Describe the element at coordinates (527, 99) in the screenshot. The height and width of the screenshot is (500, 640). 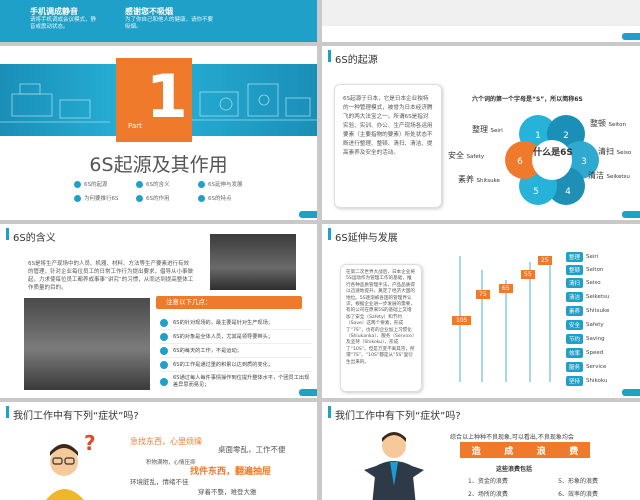
I see `six-s-heading: 六个词的第一个字母是“S”，所以简称6S` at that location.